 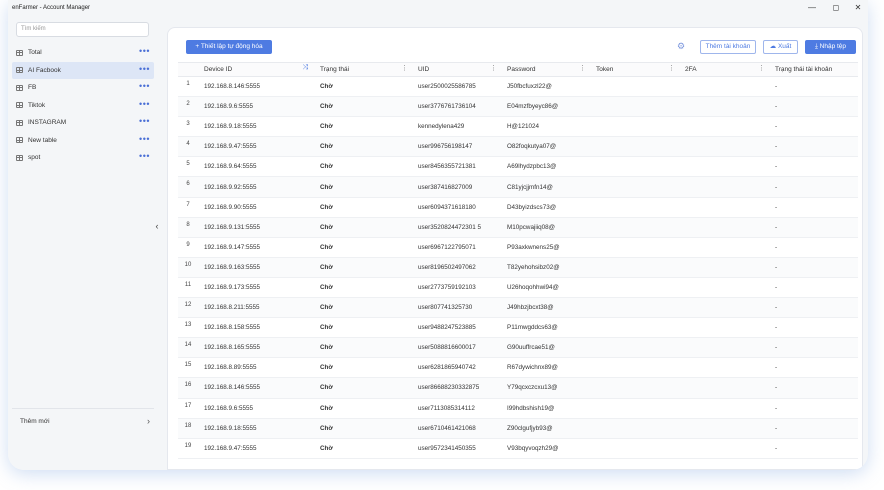 What do you see at coordinates (545, 328) in the screenshot?
I see `password-cell: P11mwgddcs63@` at bounding box center [545, 328].